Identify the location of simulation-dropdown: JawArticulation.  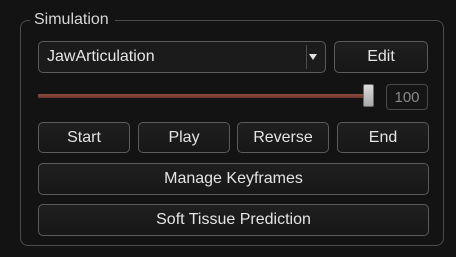
(182, 57).